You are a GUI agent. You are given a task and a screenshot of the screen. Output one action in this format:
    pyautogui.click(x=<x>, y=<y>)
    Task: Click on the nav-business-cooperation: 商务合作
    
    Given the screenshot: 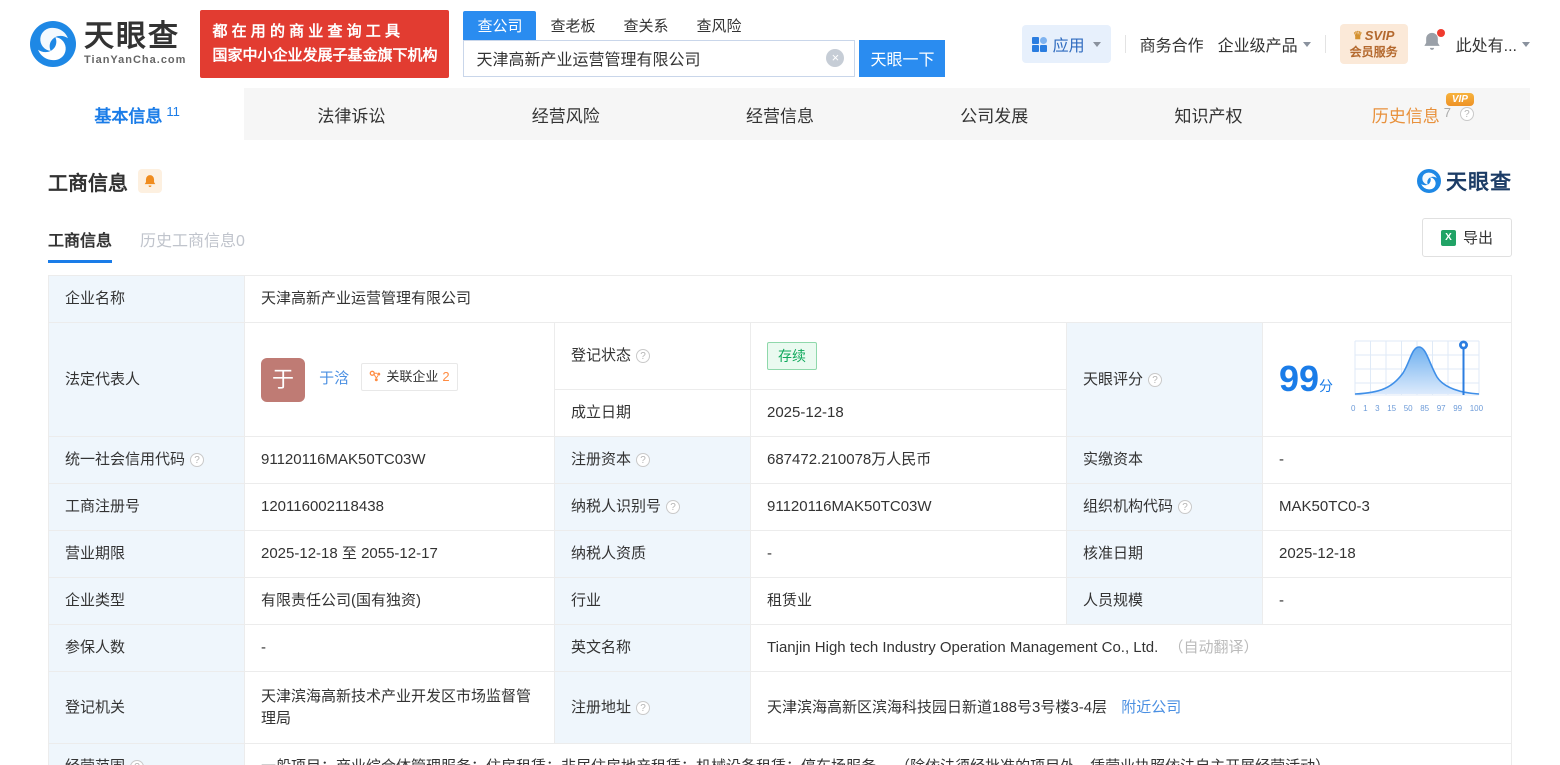 What is the action you would take?
    pyautogui.click(x=1172, y=44)
    